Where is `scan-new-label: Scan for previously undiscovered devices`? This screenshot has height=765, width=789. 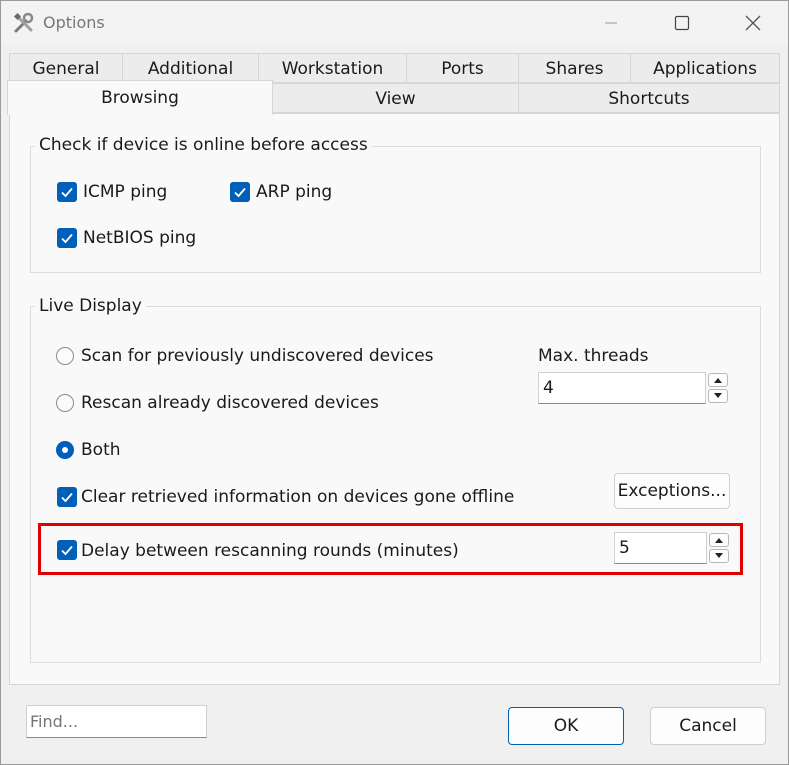 scan-new-label: Scan for previously undiscovered devices is located at coordinates (257, 356).